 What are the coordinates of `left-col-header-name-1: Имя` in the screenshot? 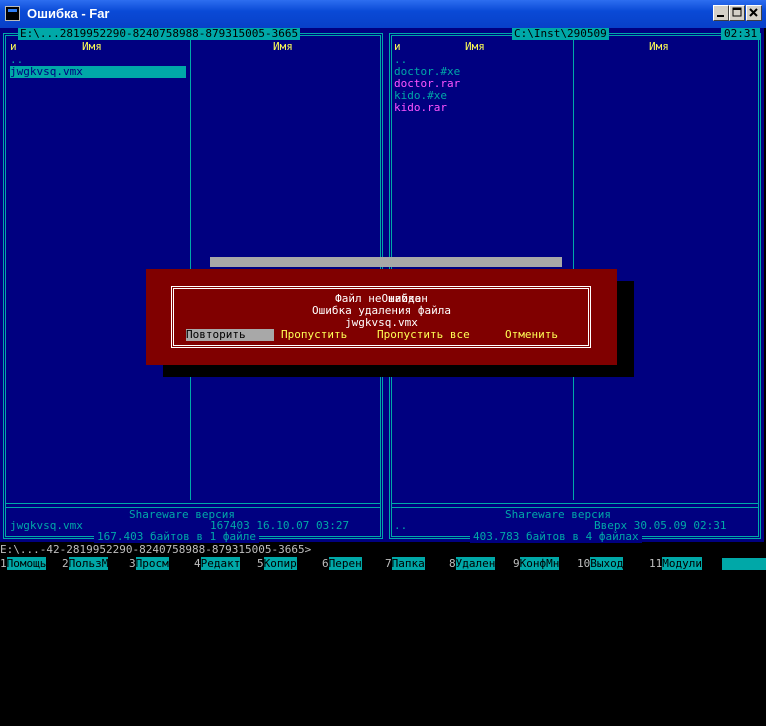 It's located at (92, 47).